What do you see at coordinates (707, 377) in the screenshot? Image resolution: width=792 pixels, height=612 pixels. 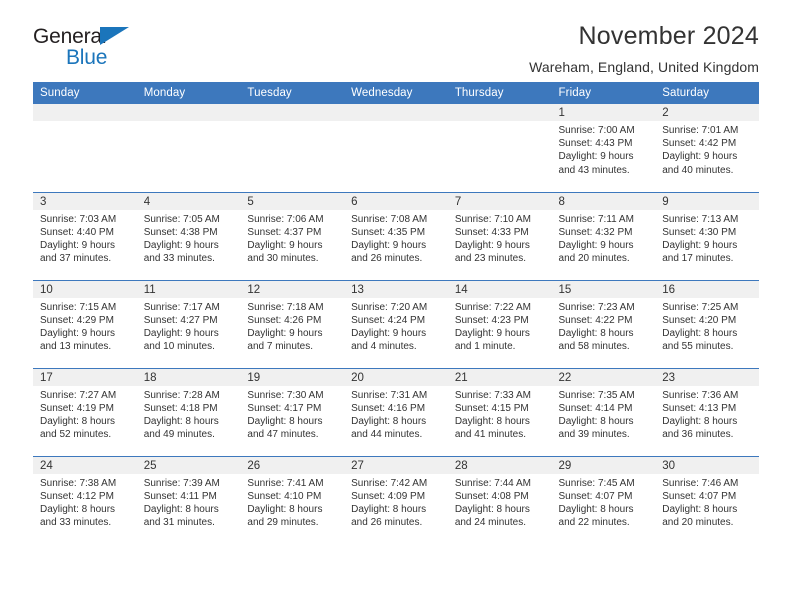 I see `day-number: 23` at bounding box center [707, 377].